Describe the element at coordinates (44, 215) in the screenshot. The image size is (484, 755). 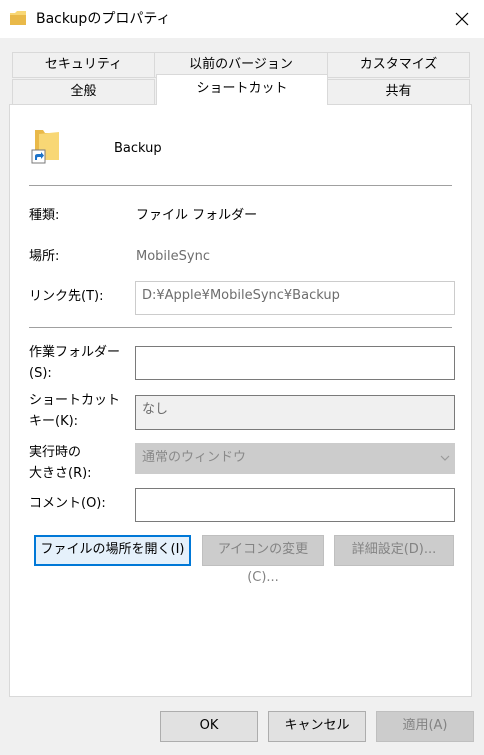
I see `type-label: 種類:` at that location.